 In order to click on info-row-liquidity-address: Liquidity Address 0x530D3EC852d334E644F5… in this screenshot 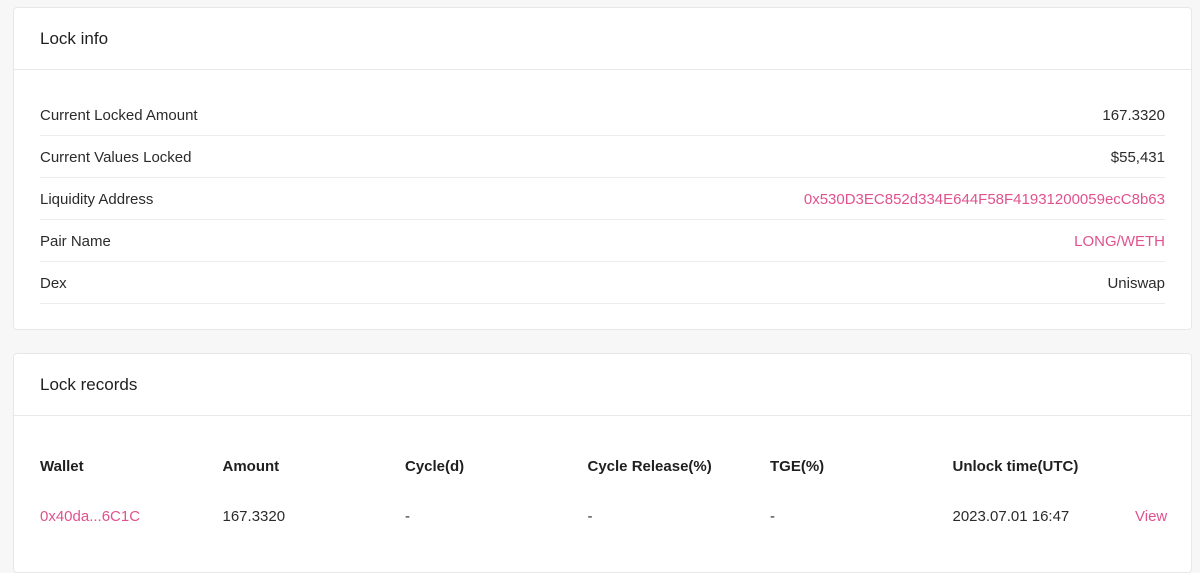, I will do `click(602, 199)`.